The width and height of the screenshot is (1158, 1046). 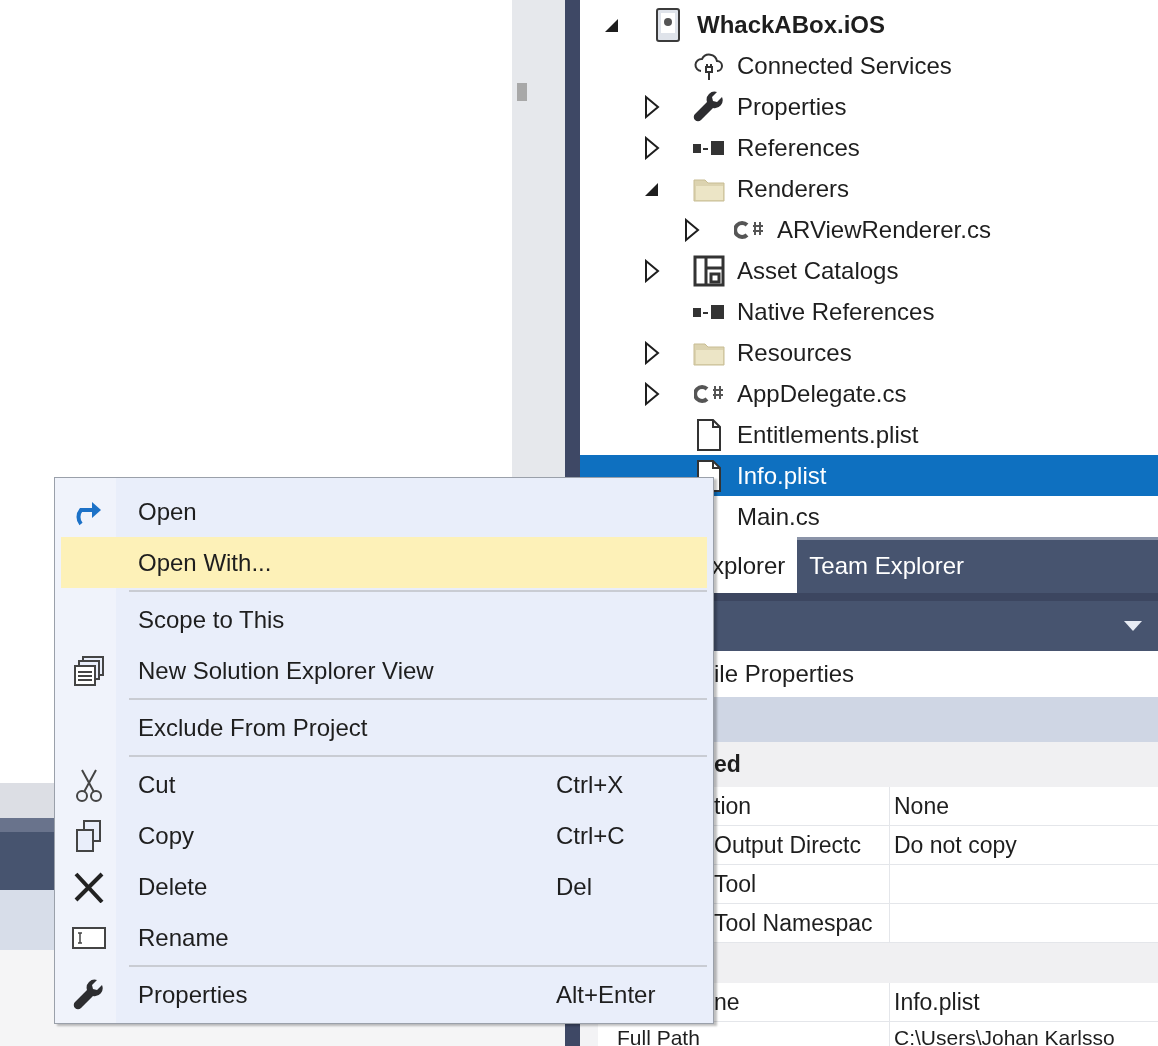 I want to click on tree-item: WhackABox.iOS, so click(x=869, y=24).